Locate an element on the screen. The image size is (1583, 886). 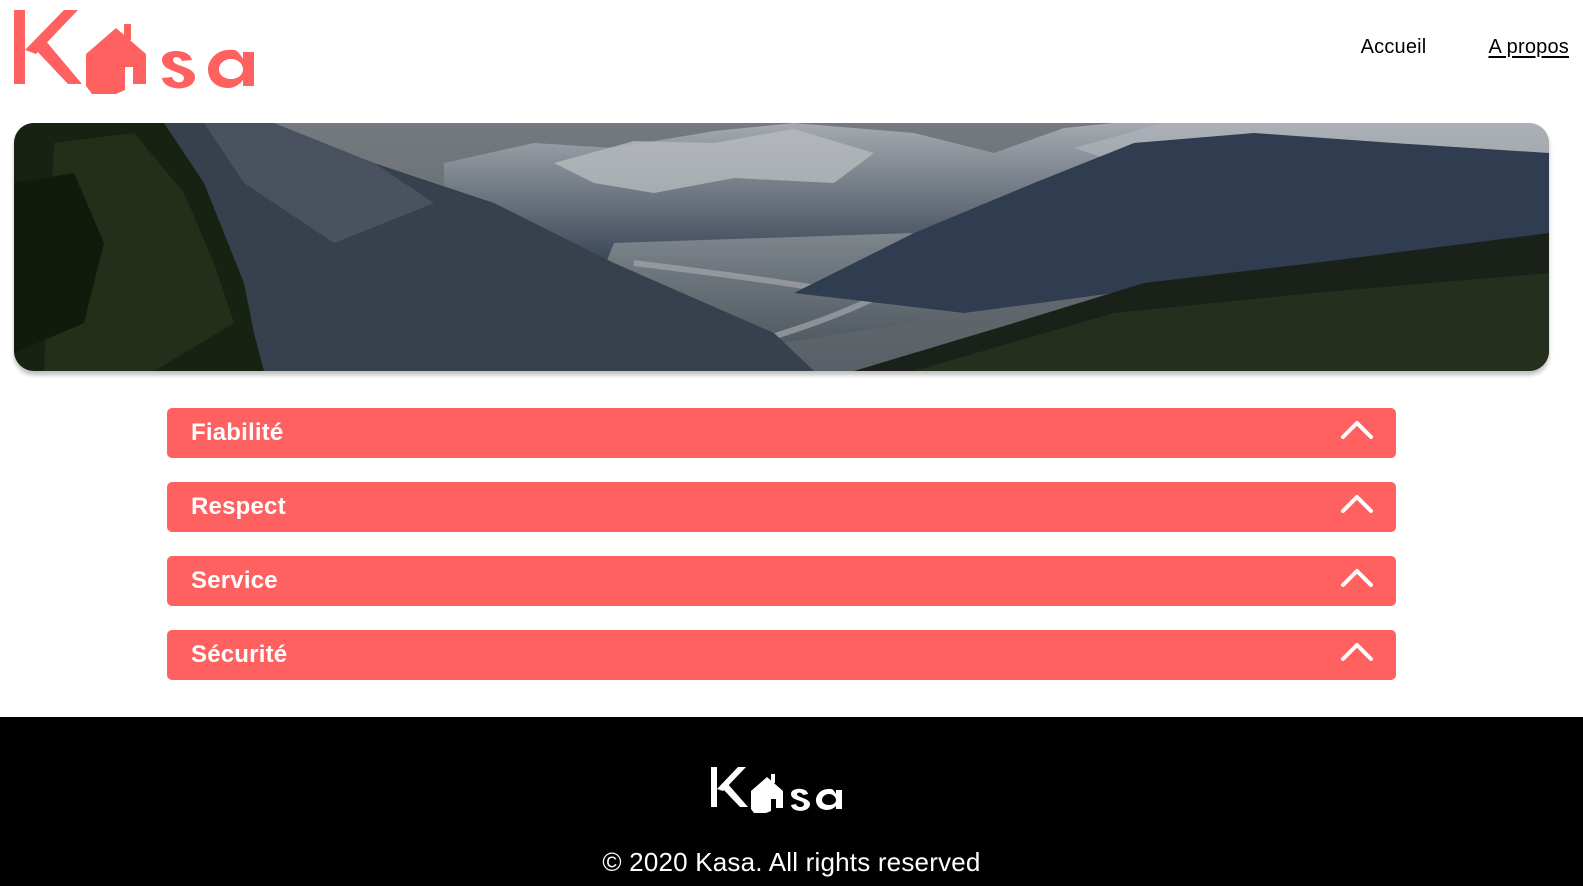
collapse-securite: Sécurité is located at coordinates (781, 655).